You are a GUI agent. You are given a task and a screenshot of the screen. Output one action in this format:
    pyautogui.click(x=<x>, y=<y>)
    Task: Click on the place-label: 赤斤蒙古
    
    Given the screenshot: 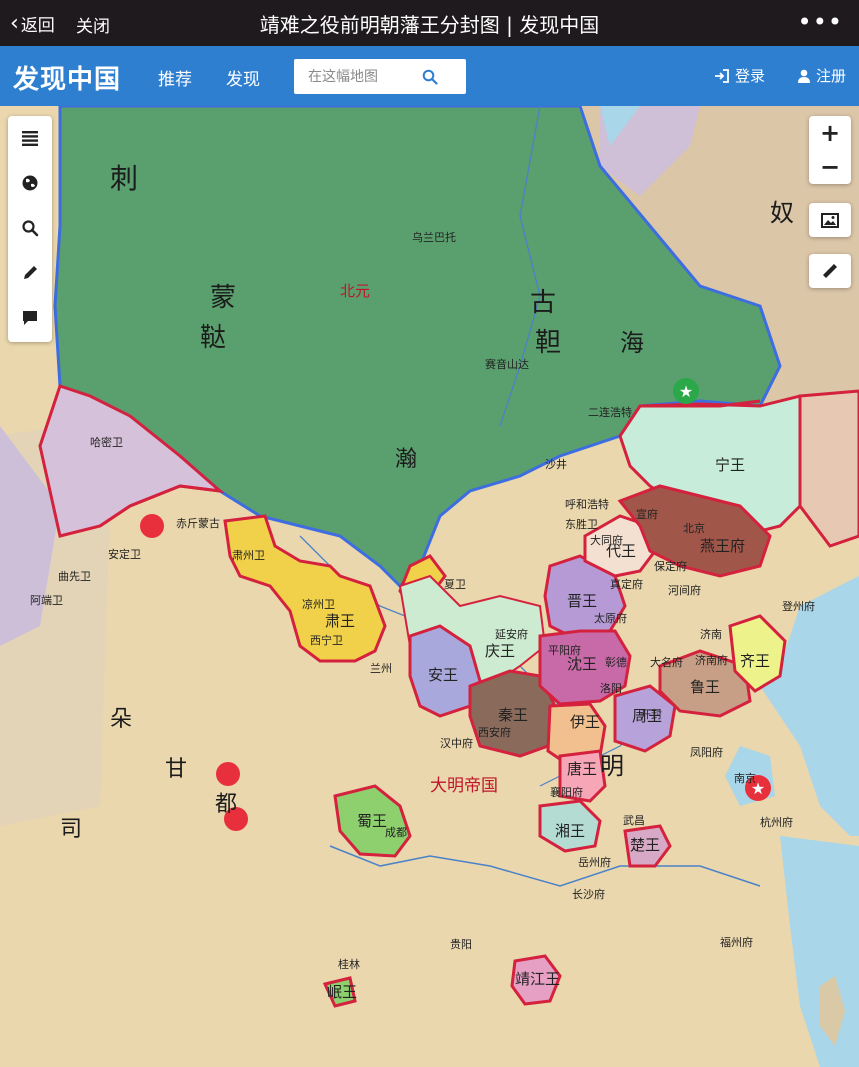 What is the action you would take?
    pyautogui.click(x=198, y=523)
    